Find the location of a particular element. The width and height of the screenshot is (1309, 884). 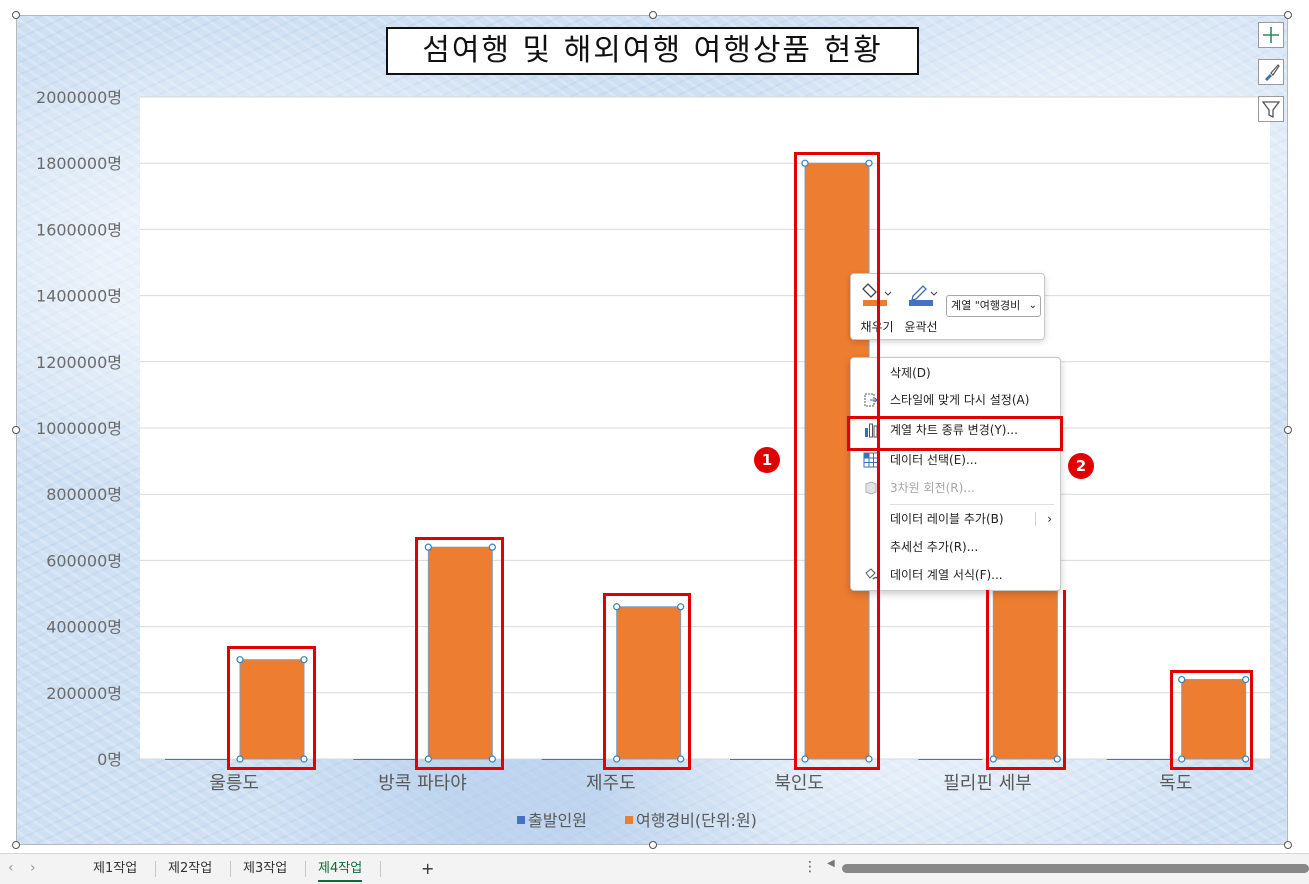

plus-icon is located at coordinates (1271, 35).